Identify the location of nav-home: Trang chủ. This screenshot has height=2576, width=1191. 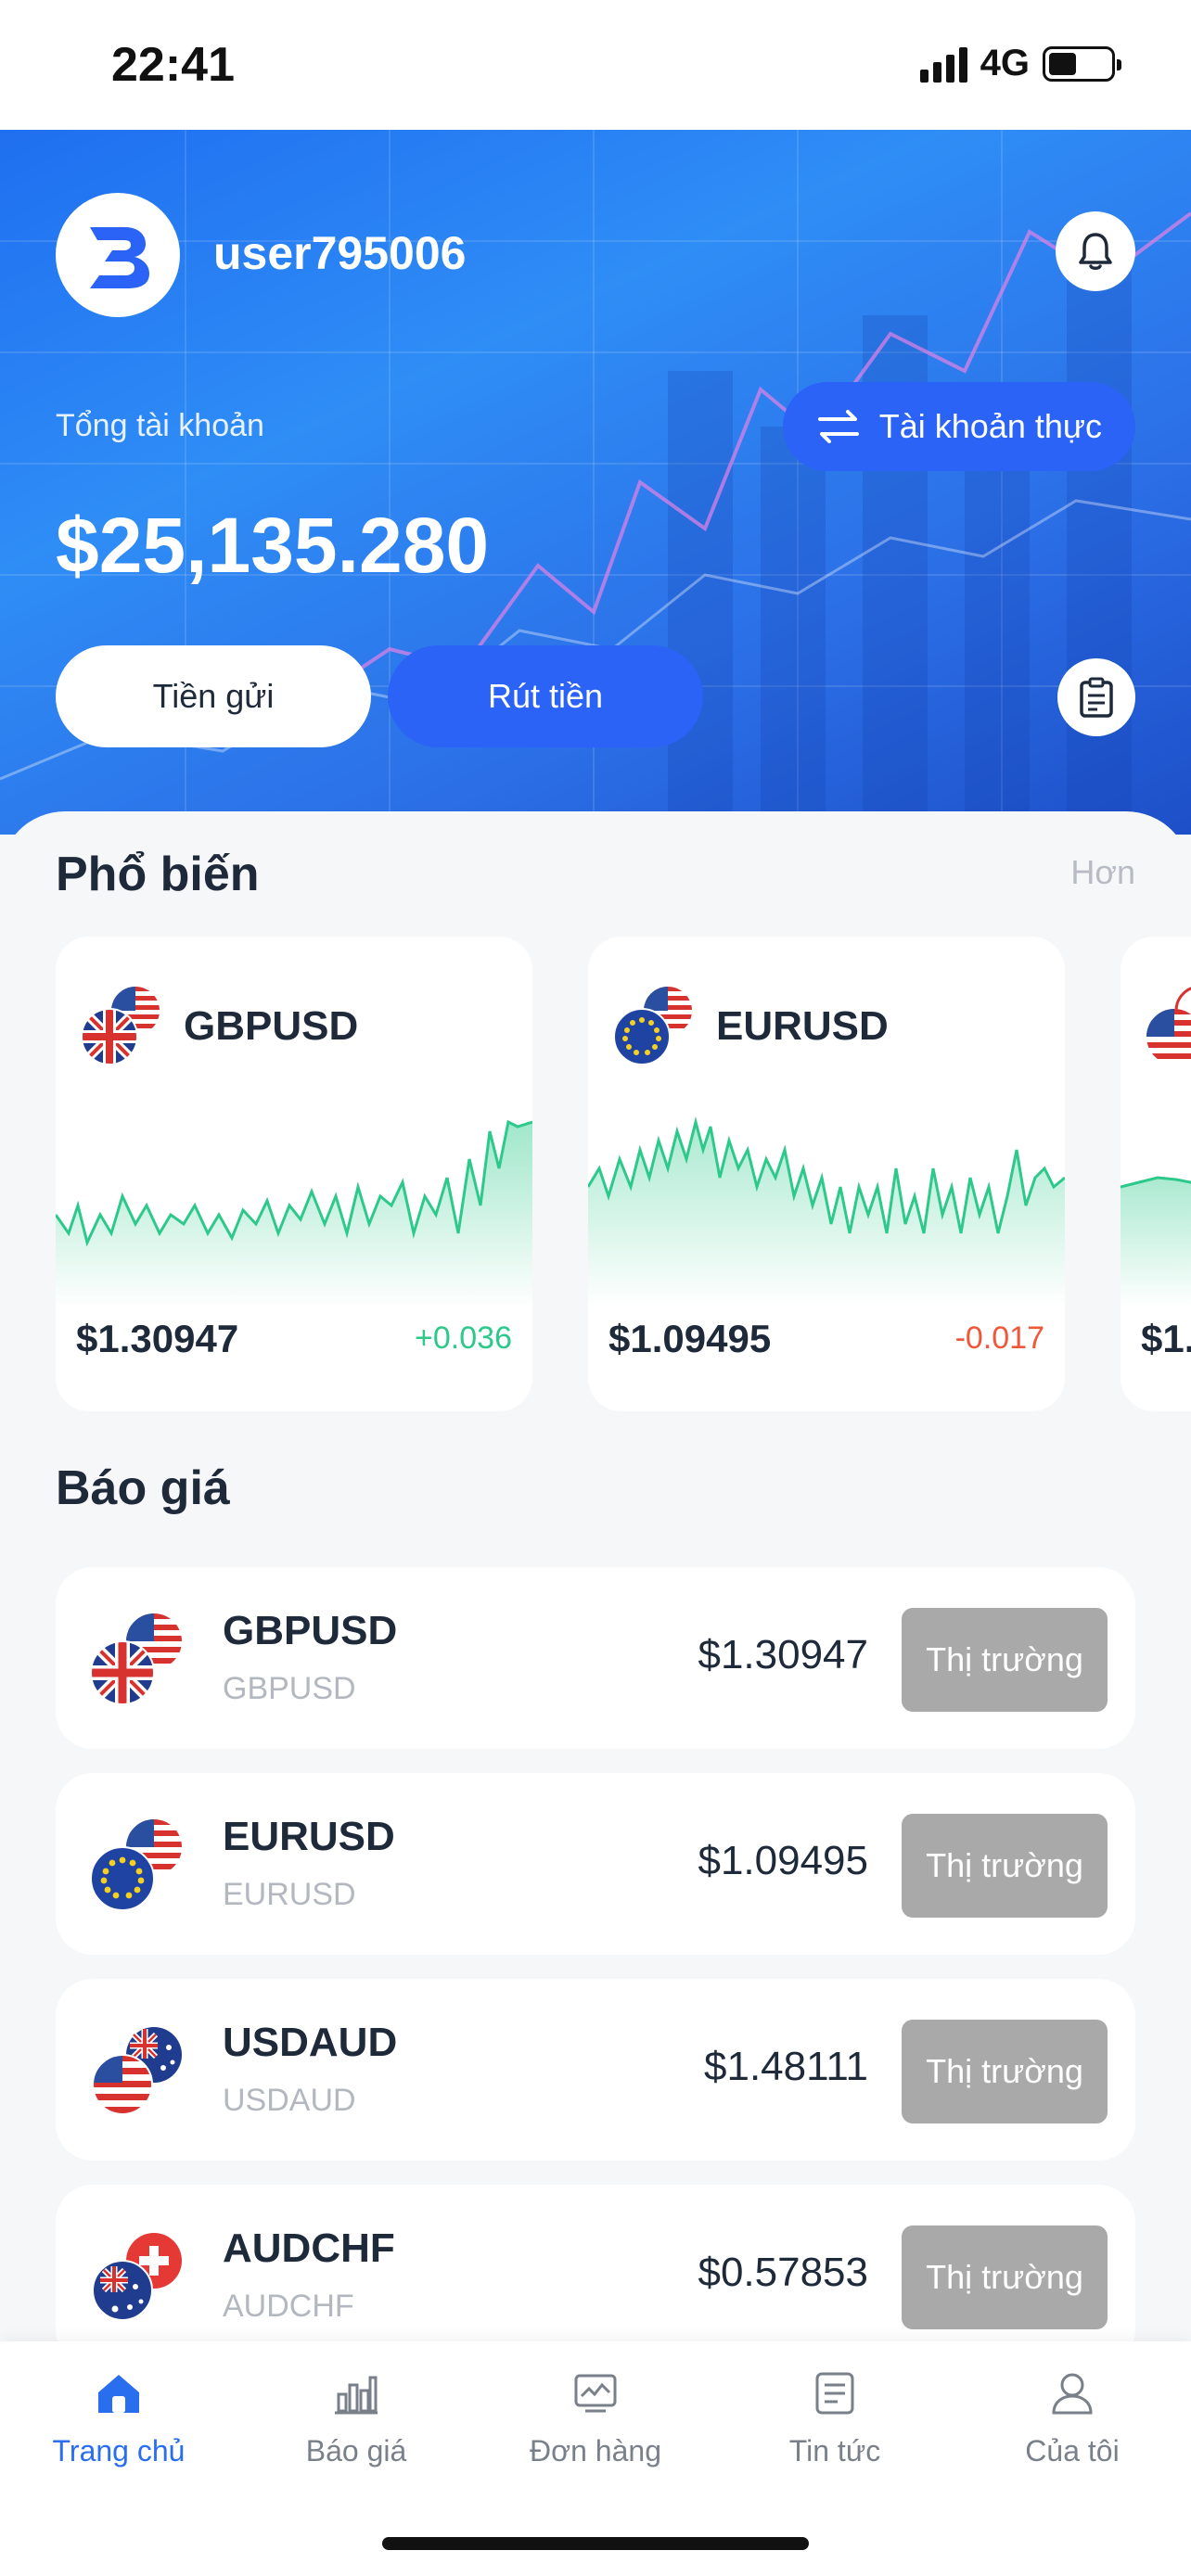
(118, 2431).